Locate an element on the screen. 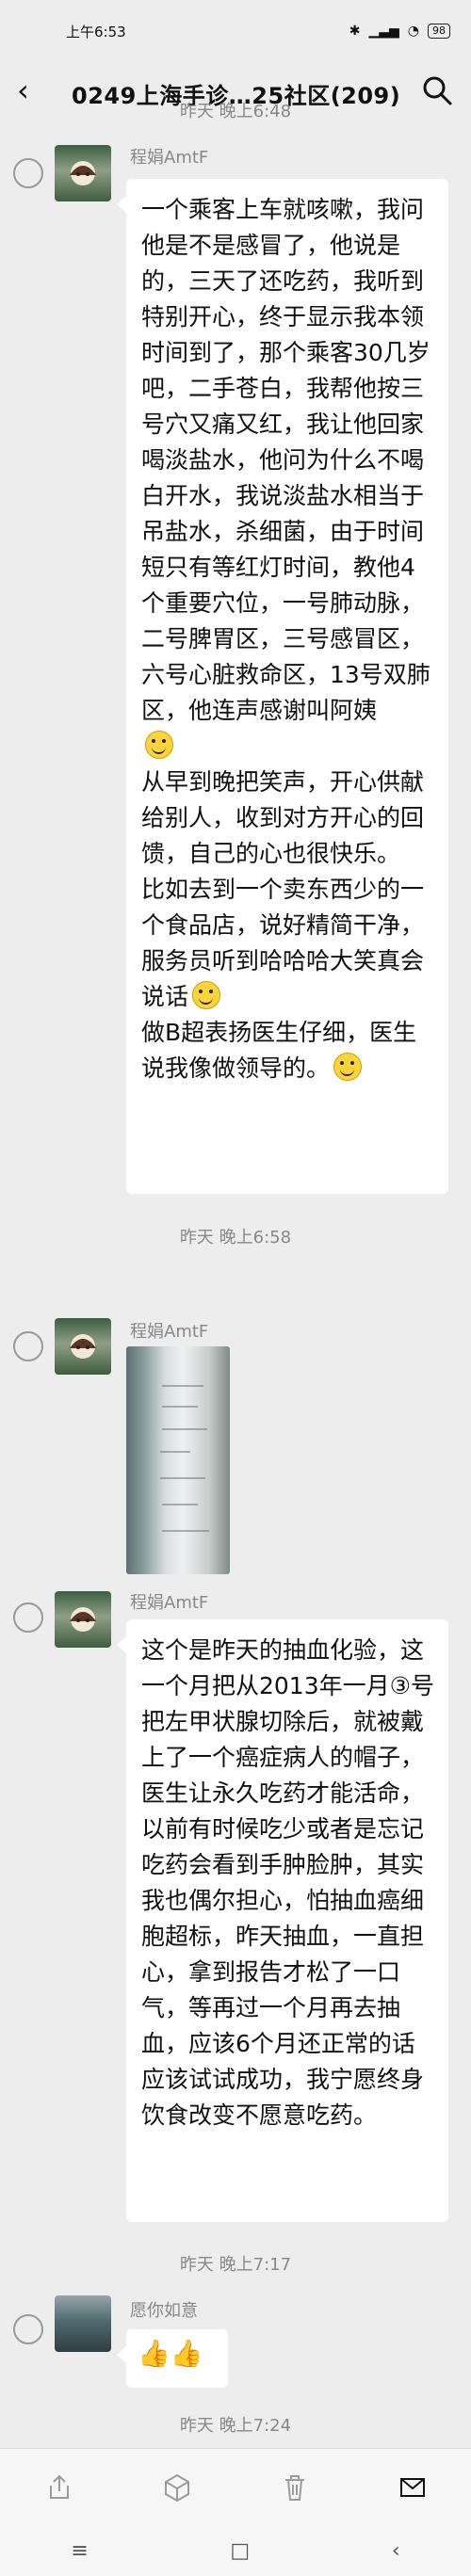  bluetooth-icon: ✱ is located at coordinates (355, 31).